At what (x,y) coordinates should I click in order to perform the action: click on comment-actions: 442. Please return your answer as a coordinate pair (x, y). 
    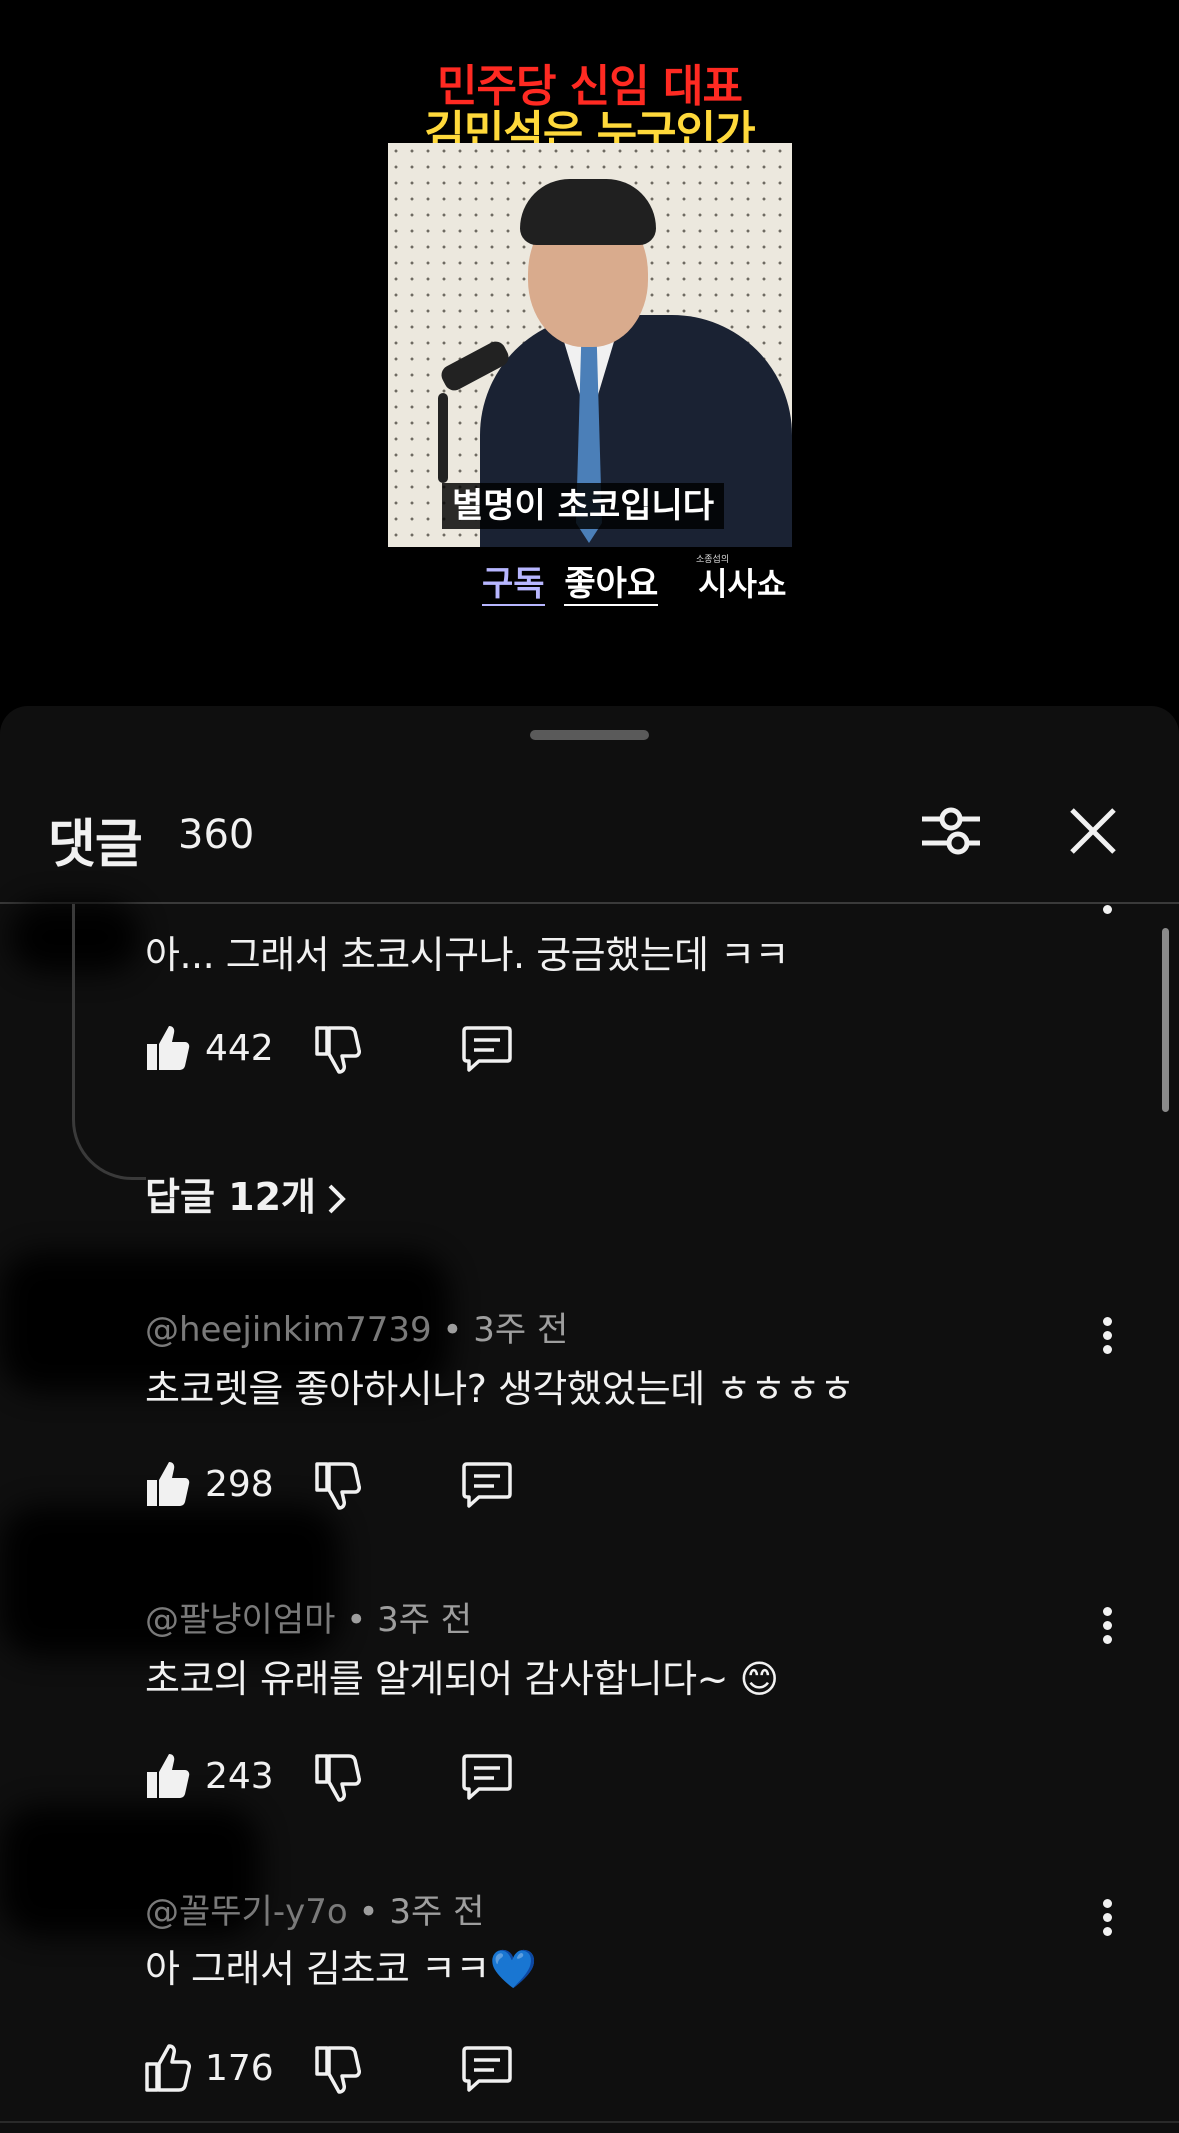
    Looking at the image, I should click on (343, 1048).